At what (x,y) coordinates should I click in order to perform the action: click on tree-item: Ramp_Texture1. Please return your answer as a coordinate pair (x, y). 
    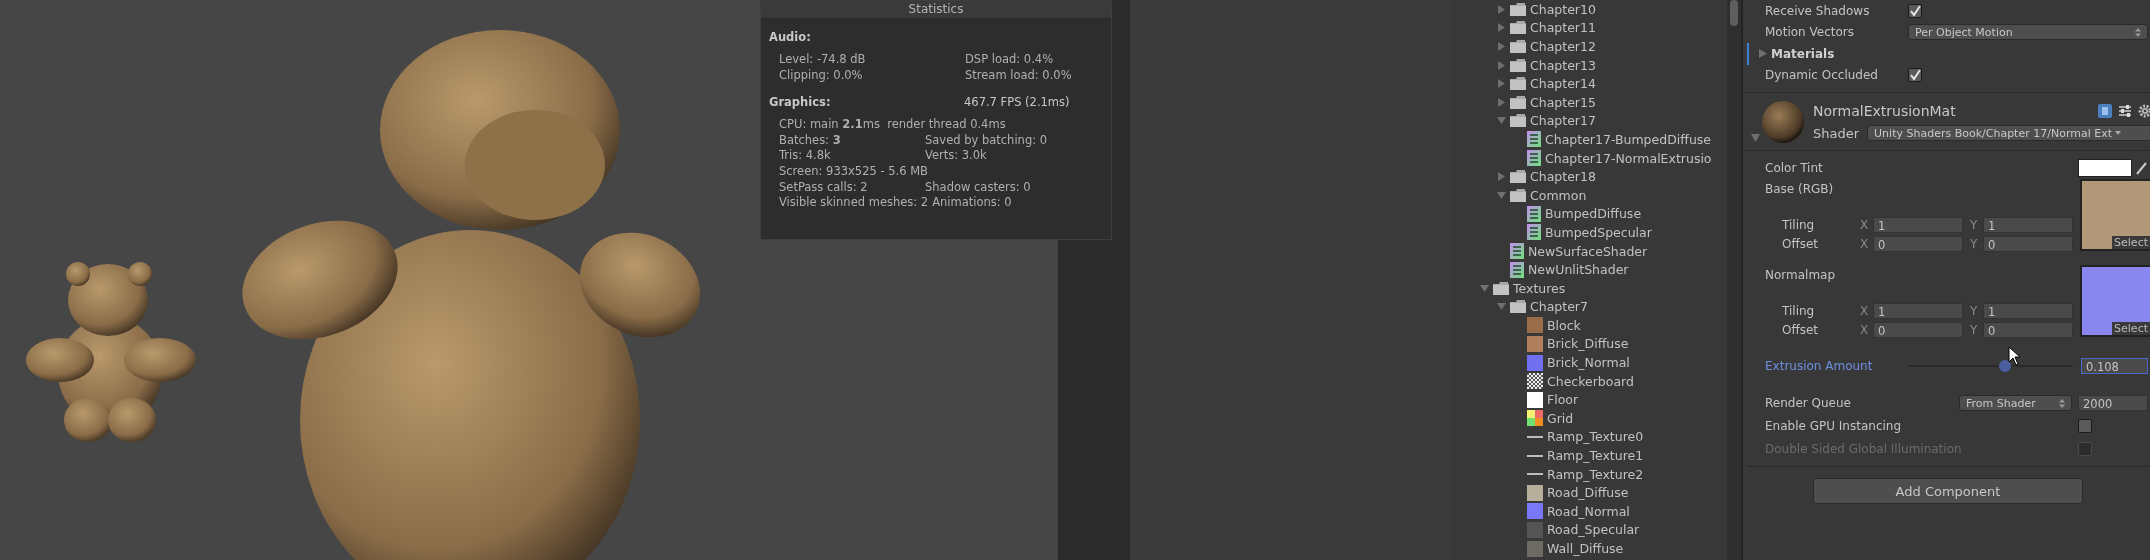
    Looking at the image, I should click on (1595, 456).